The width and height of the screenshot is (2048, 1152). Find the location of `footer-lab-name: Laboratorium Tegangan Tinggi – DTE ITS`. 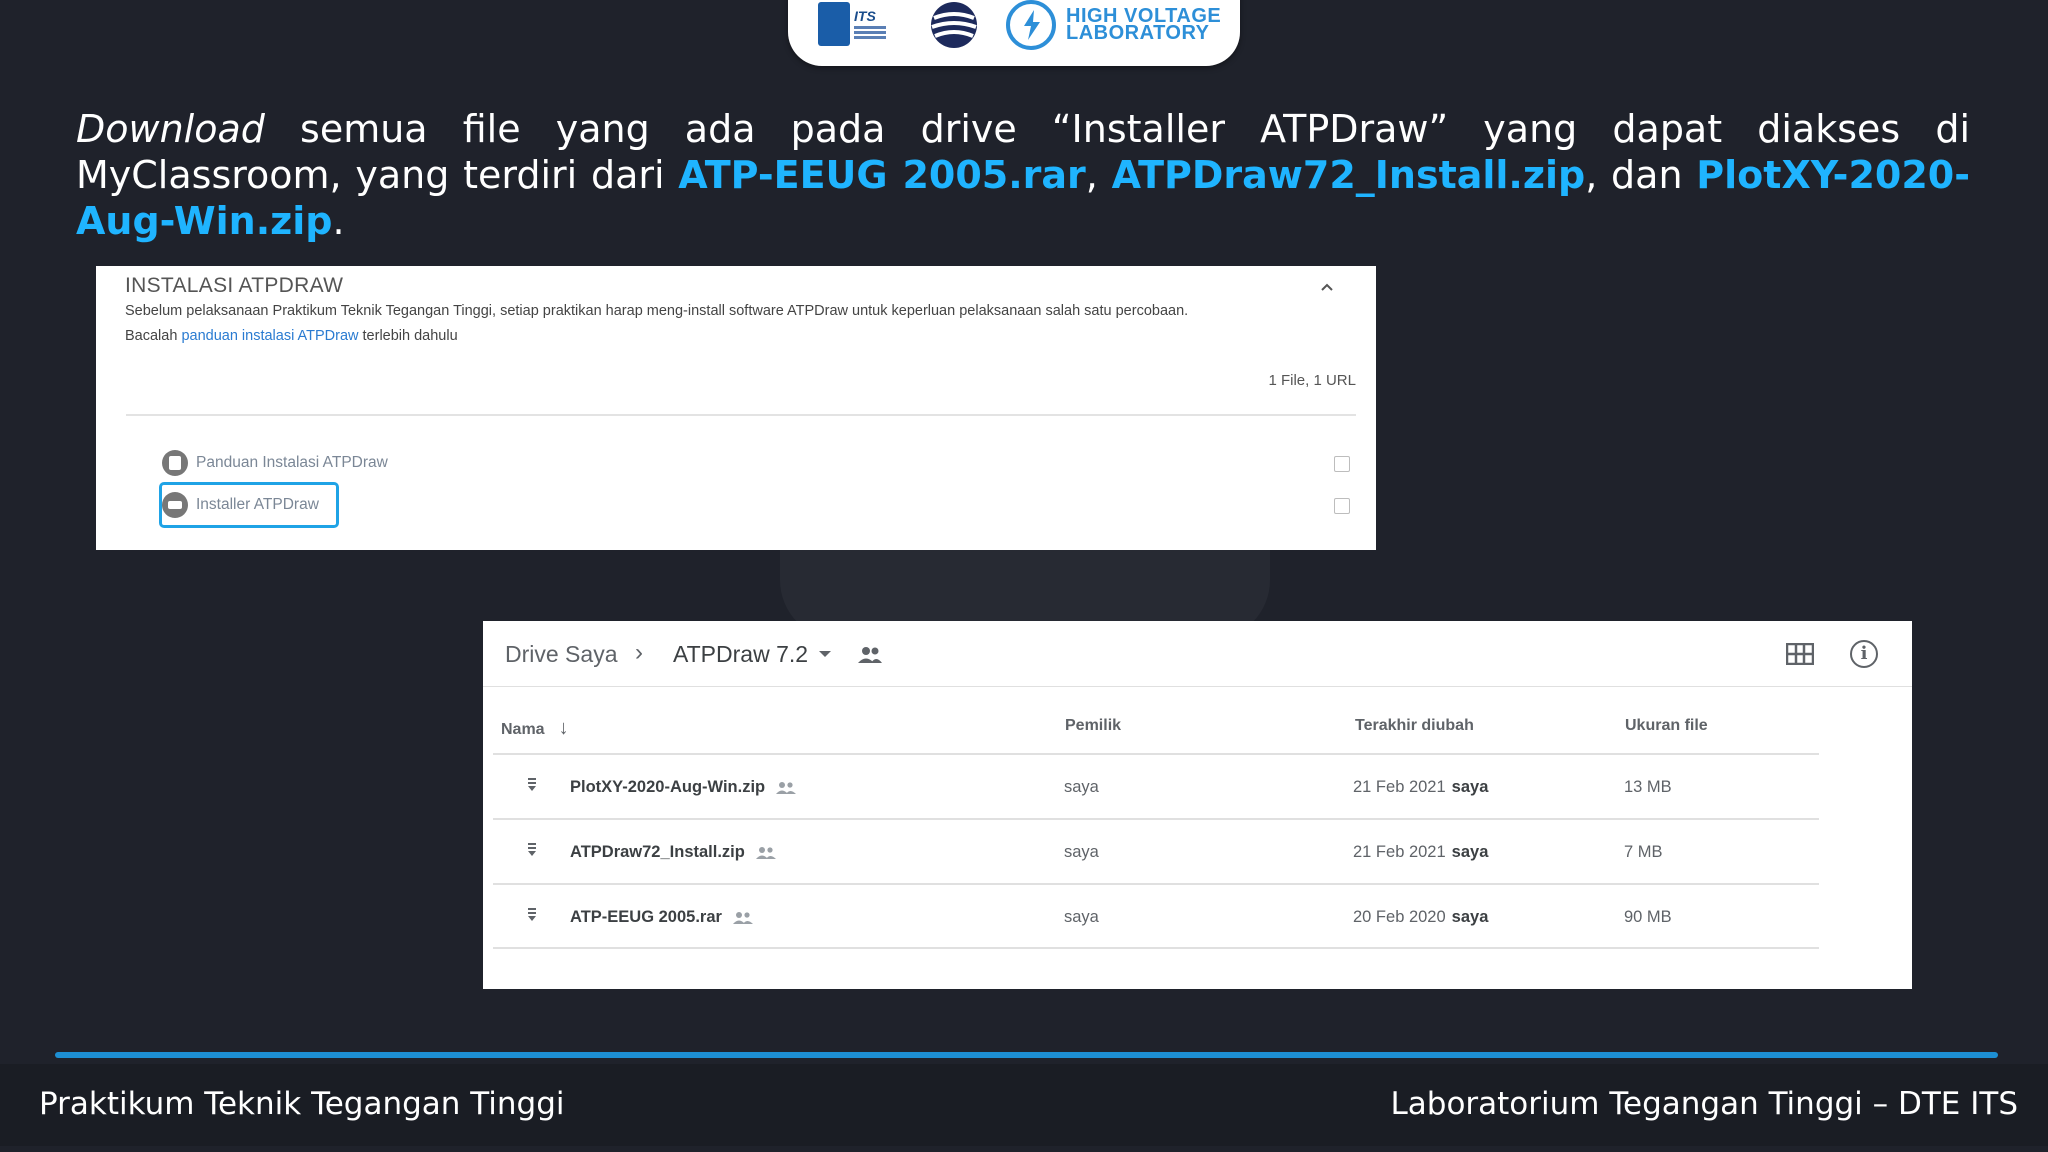

footer-lab-name: Laboratorium Tegangan Tinggi – DTE ITS is located at coordinates (1704, 1104).